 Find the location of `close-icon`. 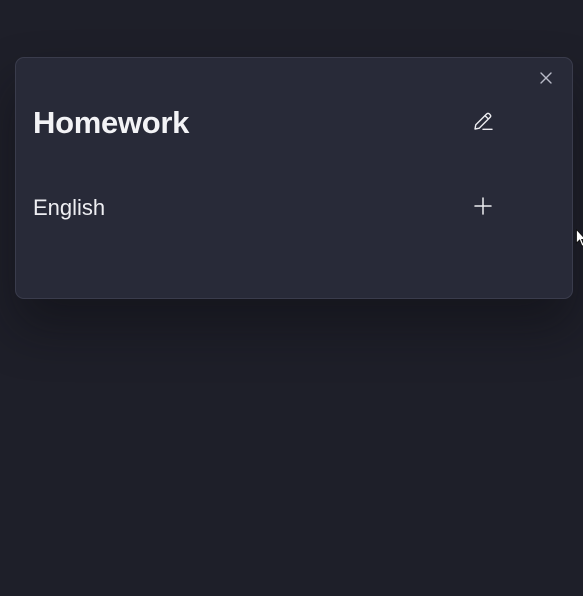

close-icon is located at coordinates (546, 78).